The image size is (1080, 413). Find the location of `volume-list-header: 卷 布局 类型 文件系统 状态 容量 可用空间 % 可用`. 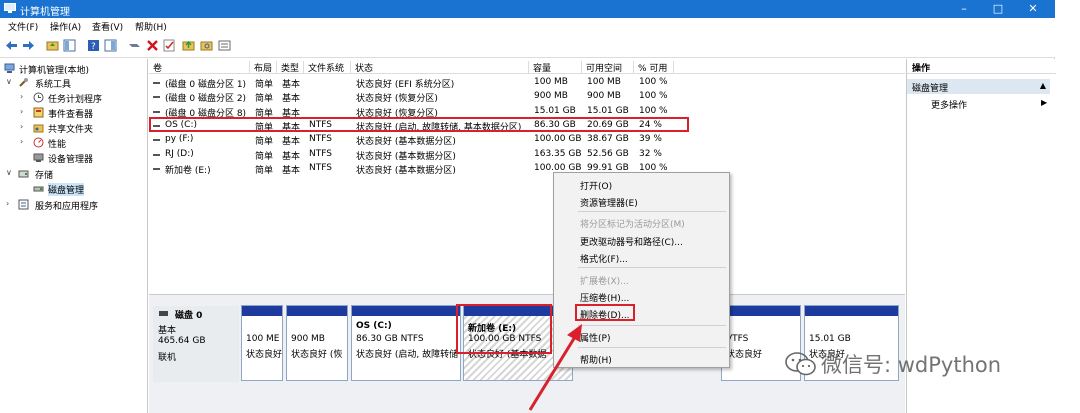

volume-list-header: 卷 布局 类型 文件系统 状态 容量 可用空间 % 可用 is located at coordinates (527, 66).